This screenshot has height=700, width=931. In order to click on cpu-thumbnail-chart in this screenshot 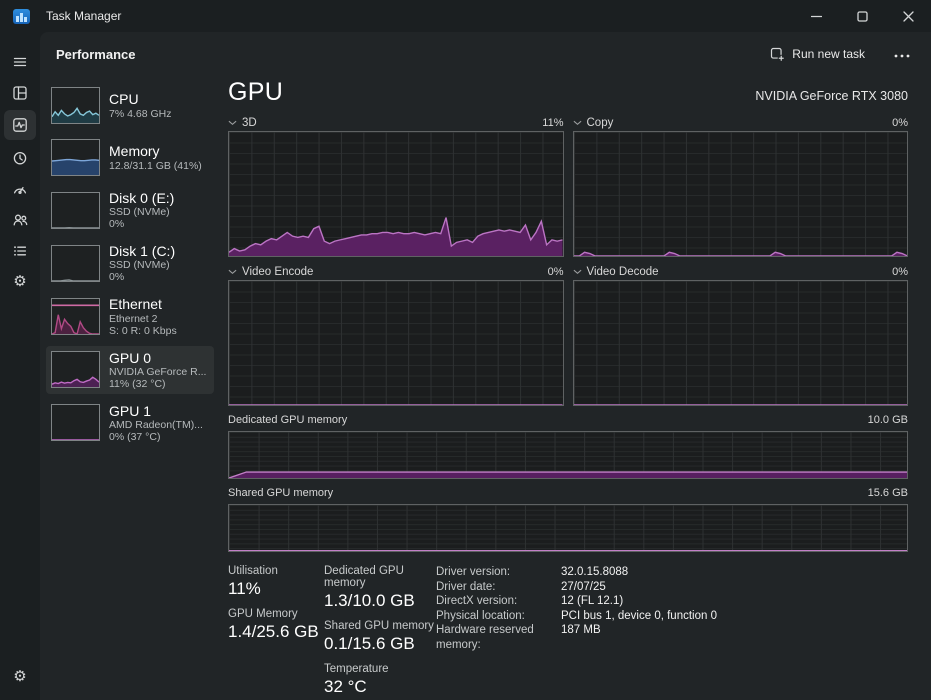, I will do `click(75, 105)`.